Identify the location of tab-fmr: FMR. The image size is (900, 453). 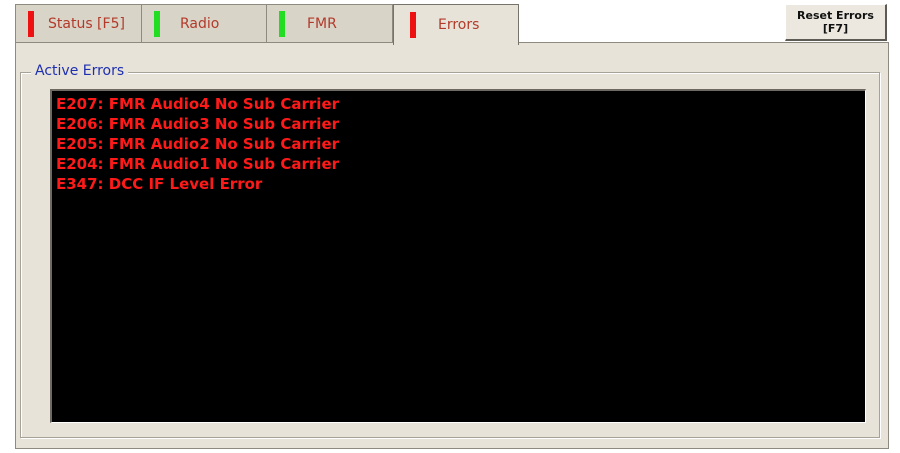
(329, 23).